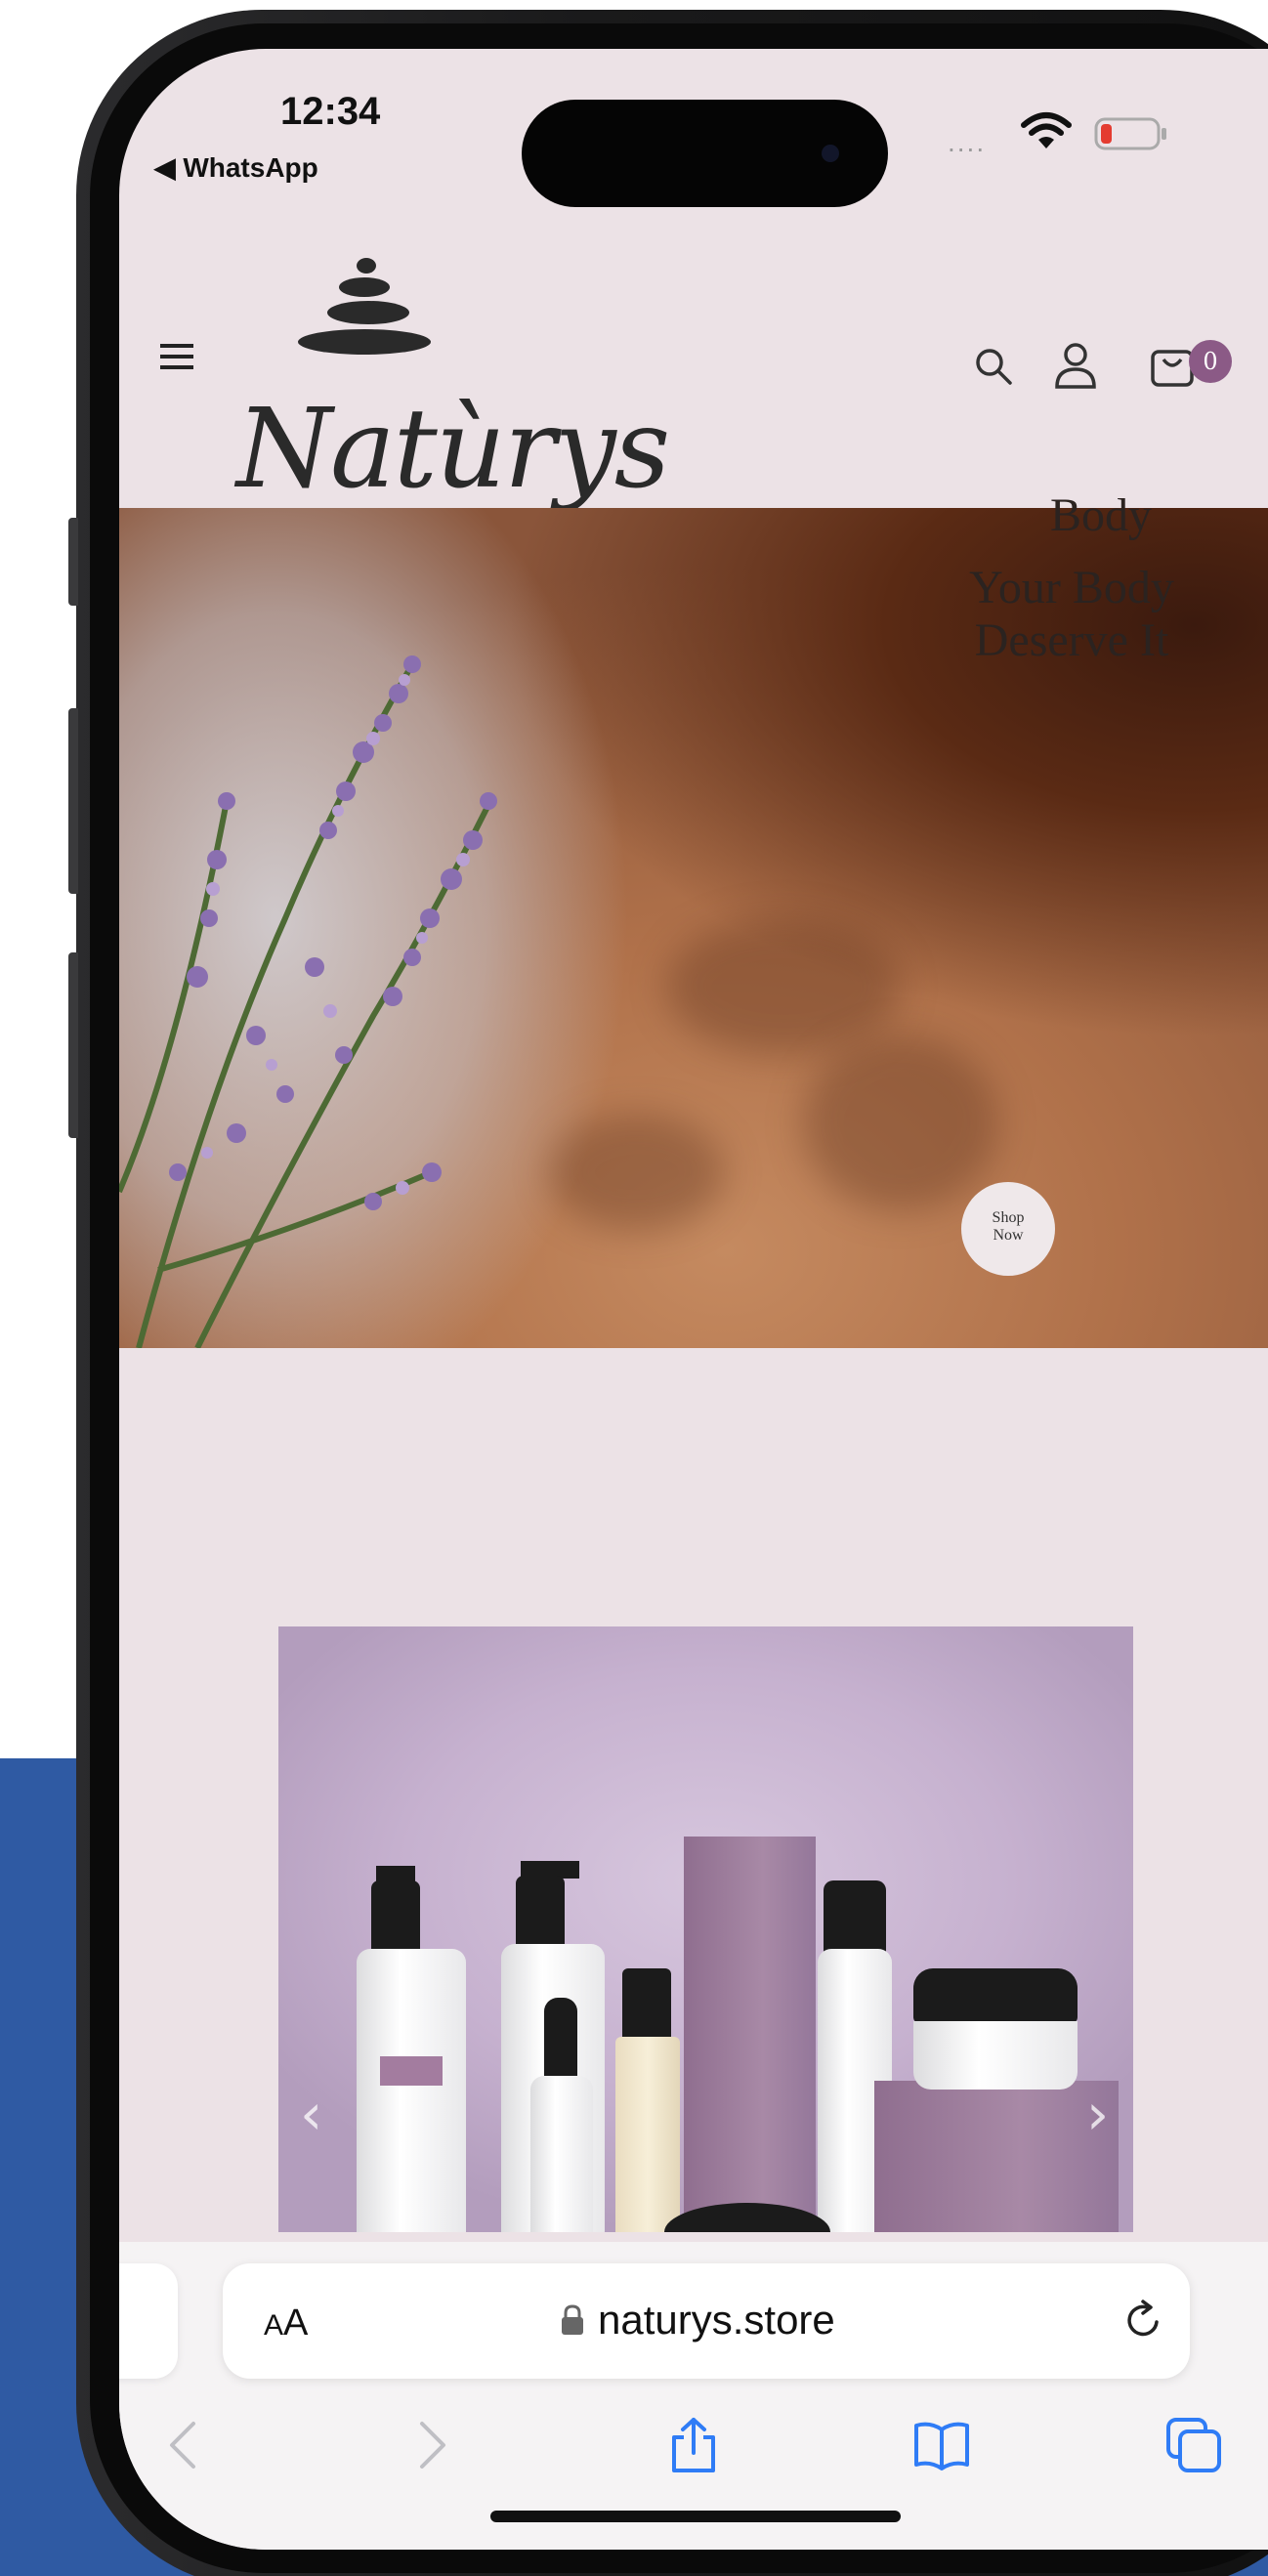  What do you see at coordinates (855, 1919) in the screenshot?
I see `product-airless-bottle` at bounding box center [855, 1919].